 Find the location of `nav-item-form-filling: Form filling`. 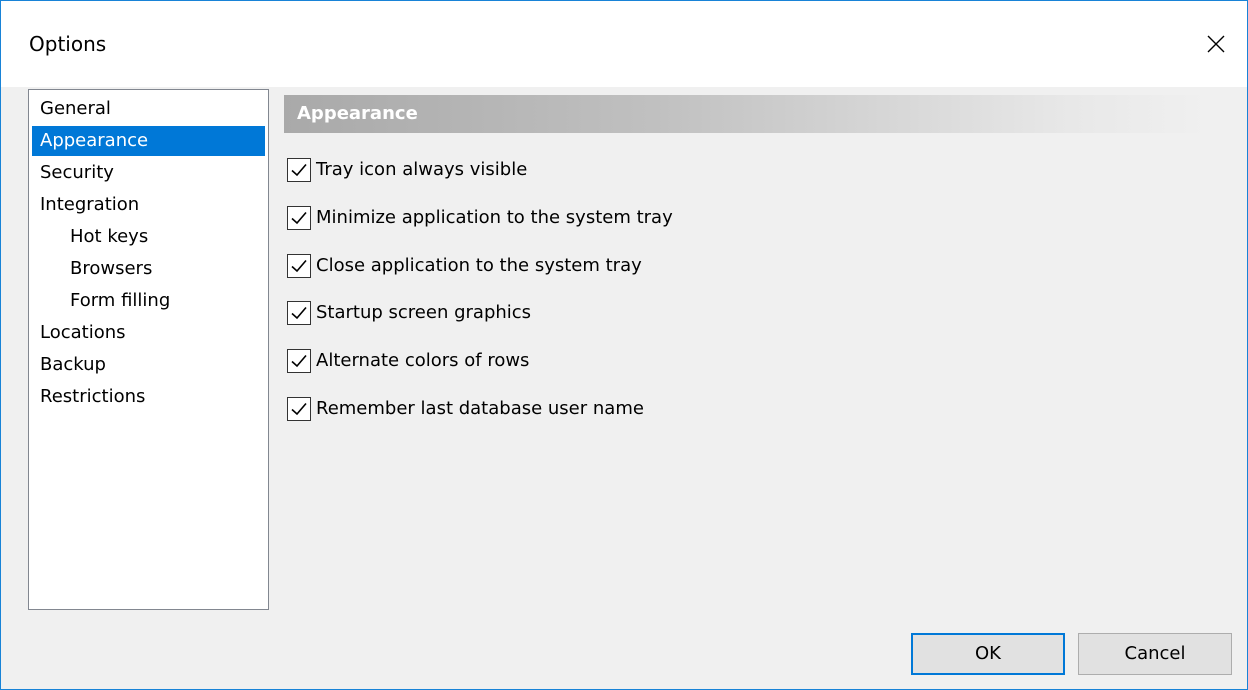

nav-item-form-filling: Form filling is located at coordinates (148, 301).